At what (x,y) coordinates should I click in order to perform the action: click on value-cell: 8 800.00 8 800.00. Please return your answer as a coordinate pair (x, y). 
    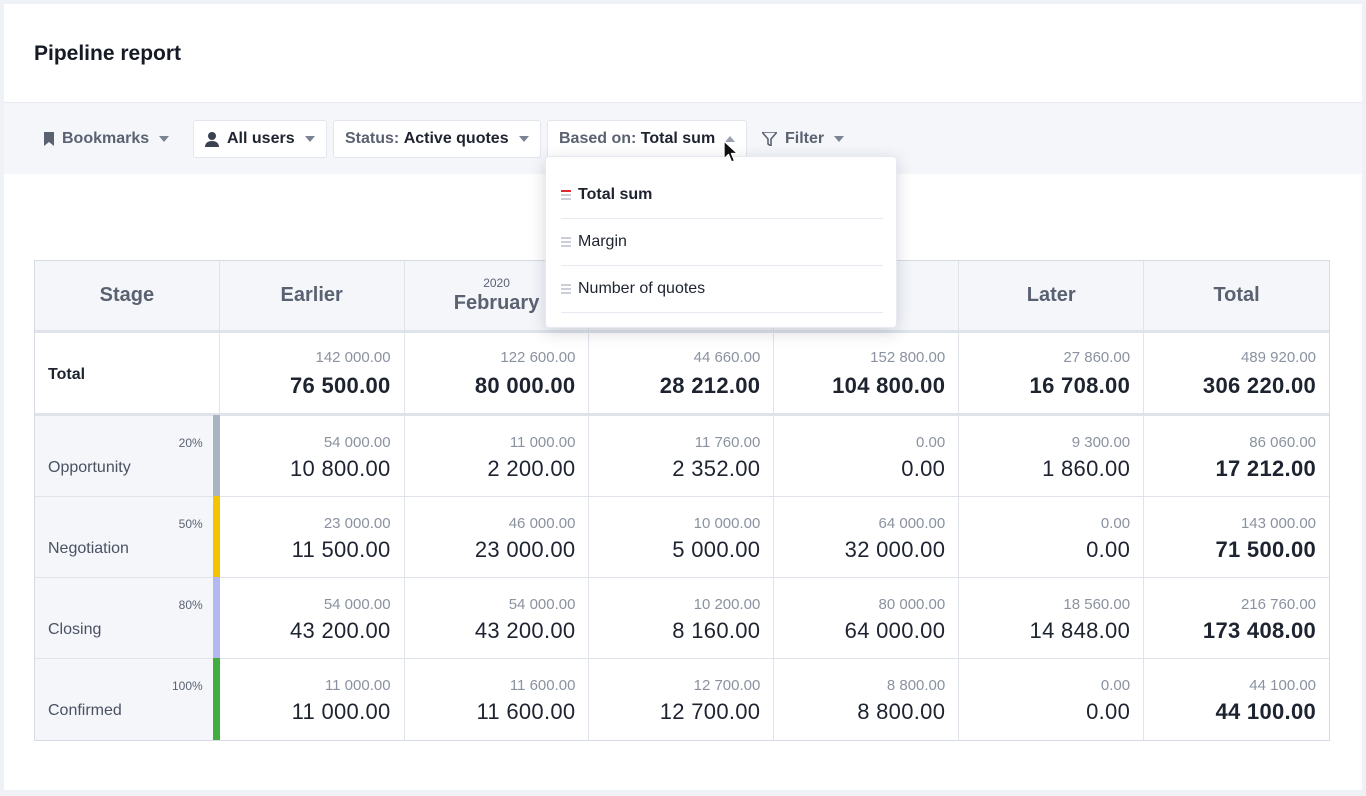
    Looking at the image, I should click on (867, 699).